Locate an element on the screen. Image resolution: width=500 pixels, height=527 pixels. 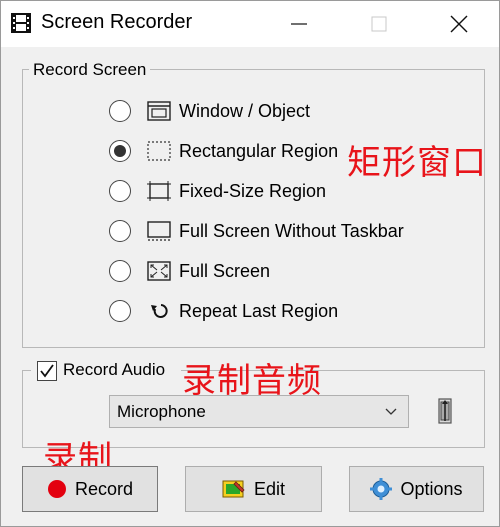
option-full-screen: Full Screen is located at coordinates (189, 271).